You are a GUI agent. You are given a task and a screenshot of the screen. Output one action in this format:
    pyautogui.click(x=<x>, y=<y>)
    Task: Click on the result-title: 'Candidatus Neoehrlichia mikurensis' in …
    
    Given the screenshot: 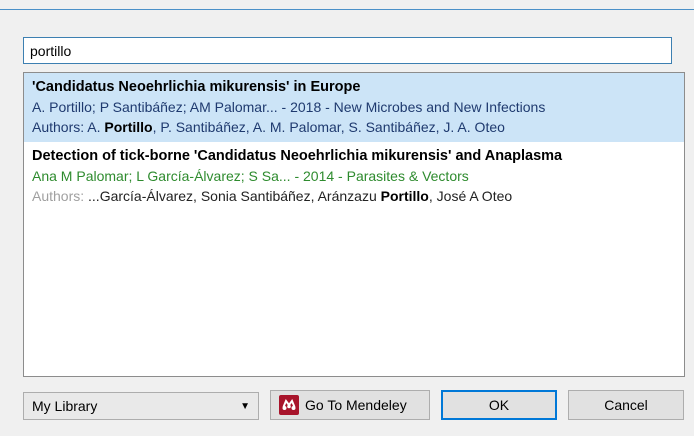 What is the action you would take?
    pyautogui.click(x=196, y=87)
    